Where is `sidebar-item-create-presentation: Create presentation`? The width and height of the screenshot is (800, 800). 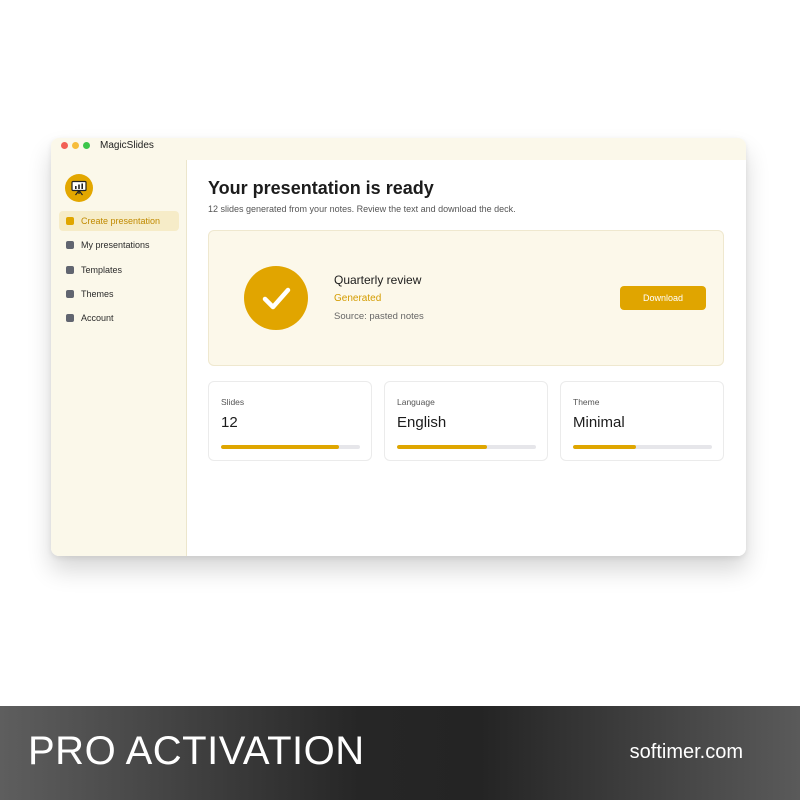 sidebar-item-create-presentation: Create presentation is located at coordinates (119, 221).